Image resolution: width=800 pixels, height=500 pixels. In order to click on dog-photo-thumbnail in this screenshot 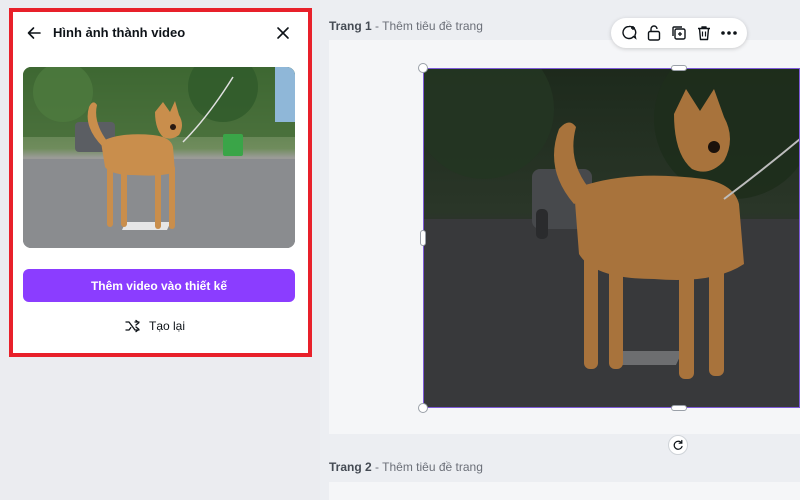, I will do `click(159, 157)`.